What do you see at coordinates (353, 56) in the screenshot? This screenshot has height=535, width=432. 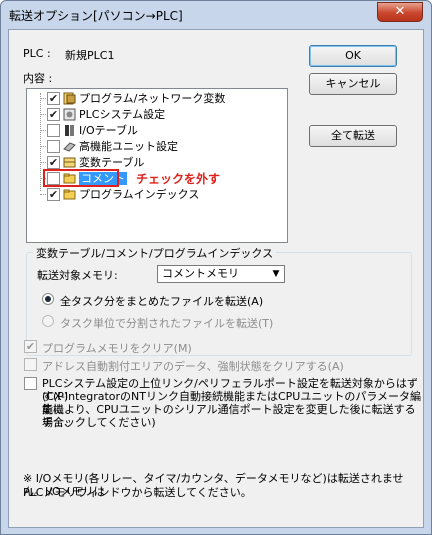 I see `ok-button: OK` at bounding box center [353, 56].